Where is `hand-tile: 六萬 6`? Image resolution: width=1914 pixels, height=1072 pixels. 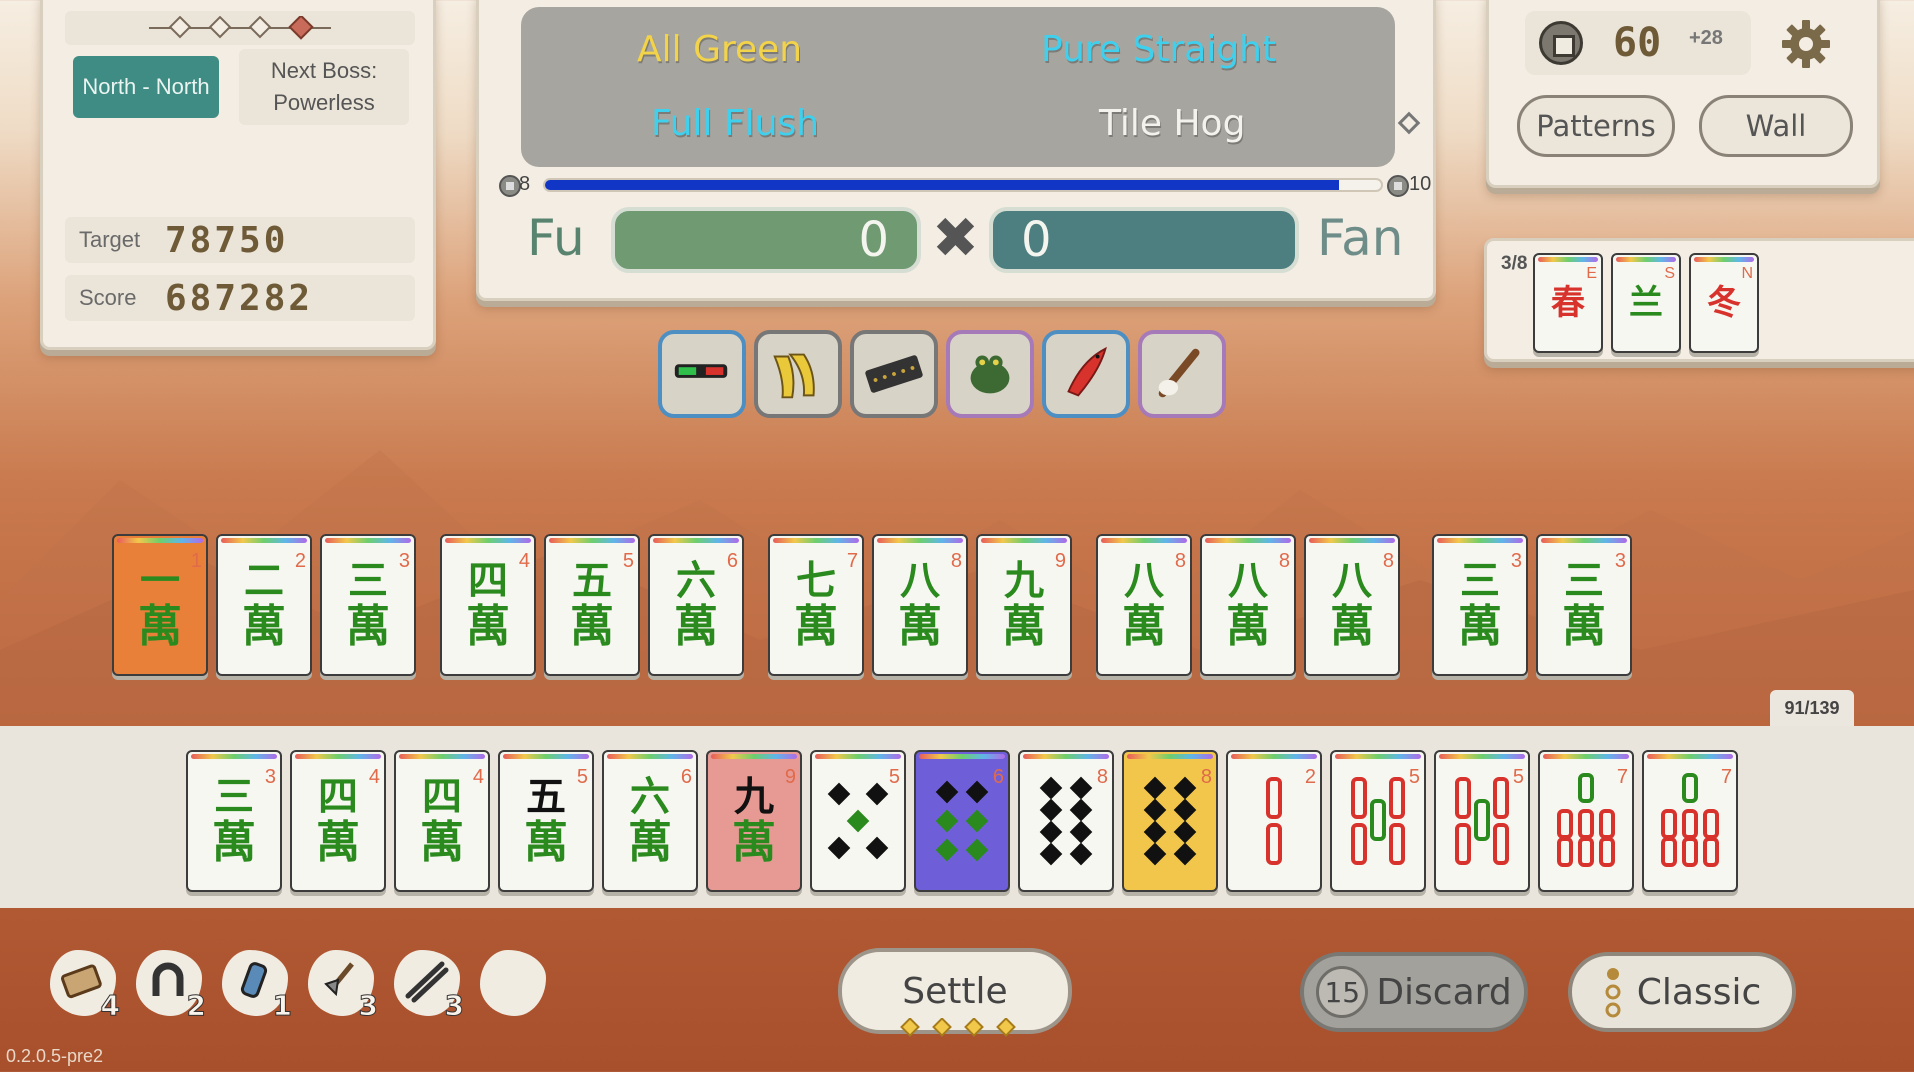 hand-tile: 六萬 6 is located at coordinates (650, 821).